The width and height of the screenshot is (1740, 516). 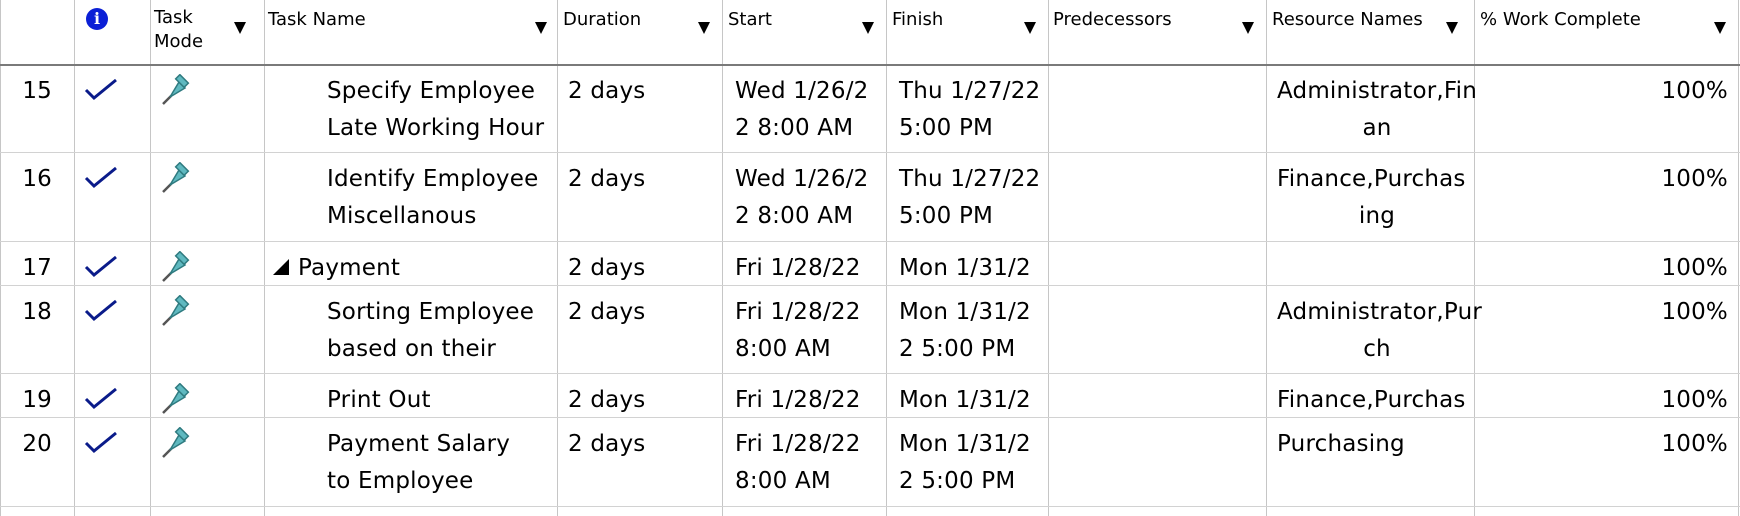 What do you see at coordinates (436, 128) in the screenshot?
I see `task-name-line2: Late Working Hour` at bounding box center [436, 128].